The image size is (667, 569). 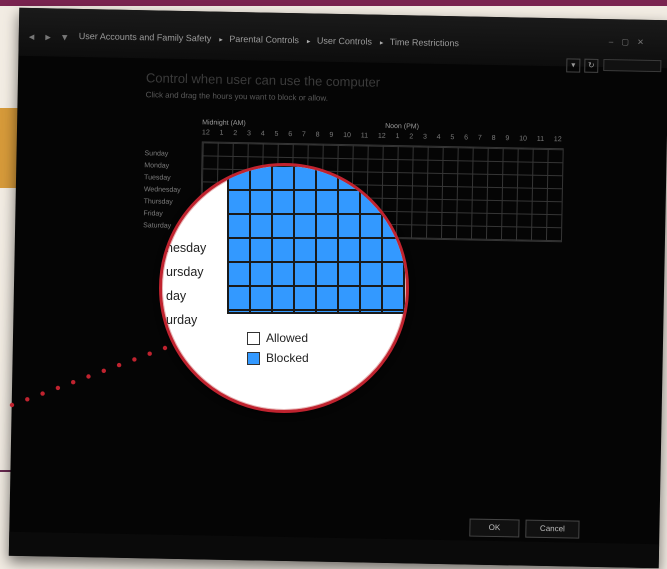 I want to click on legend-allowed-label: Allowed, so click(x=287, y=338).